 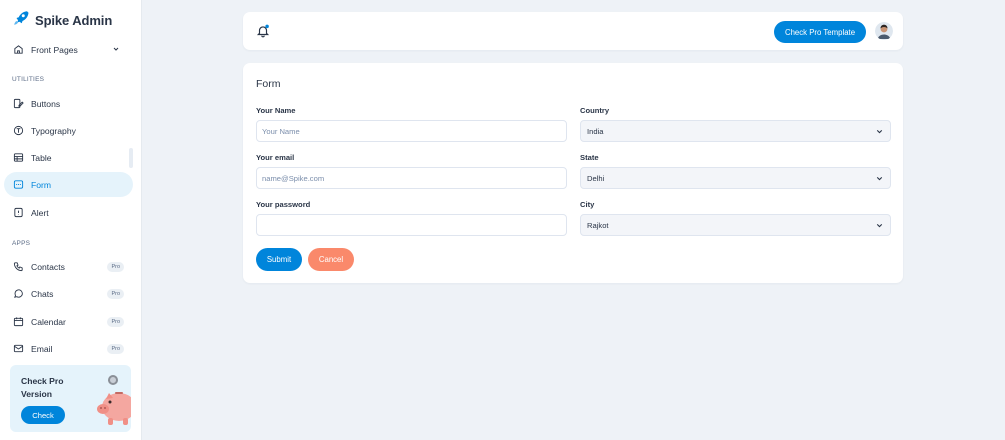 I want to click on password-input, so click(x=411, y=225).